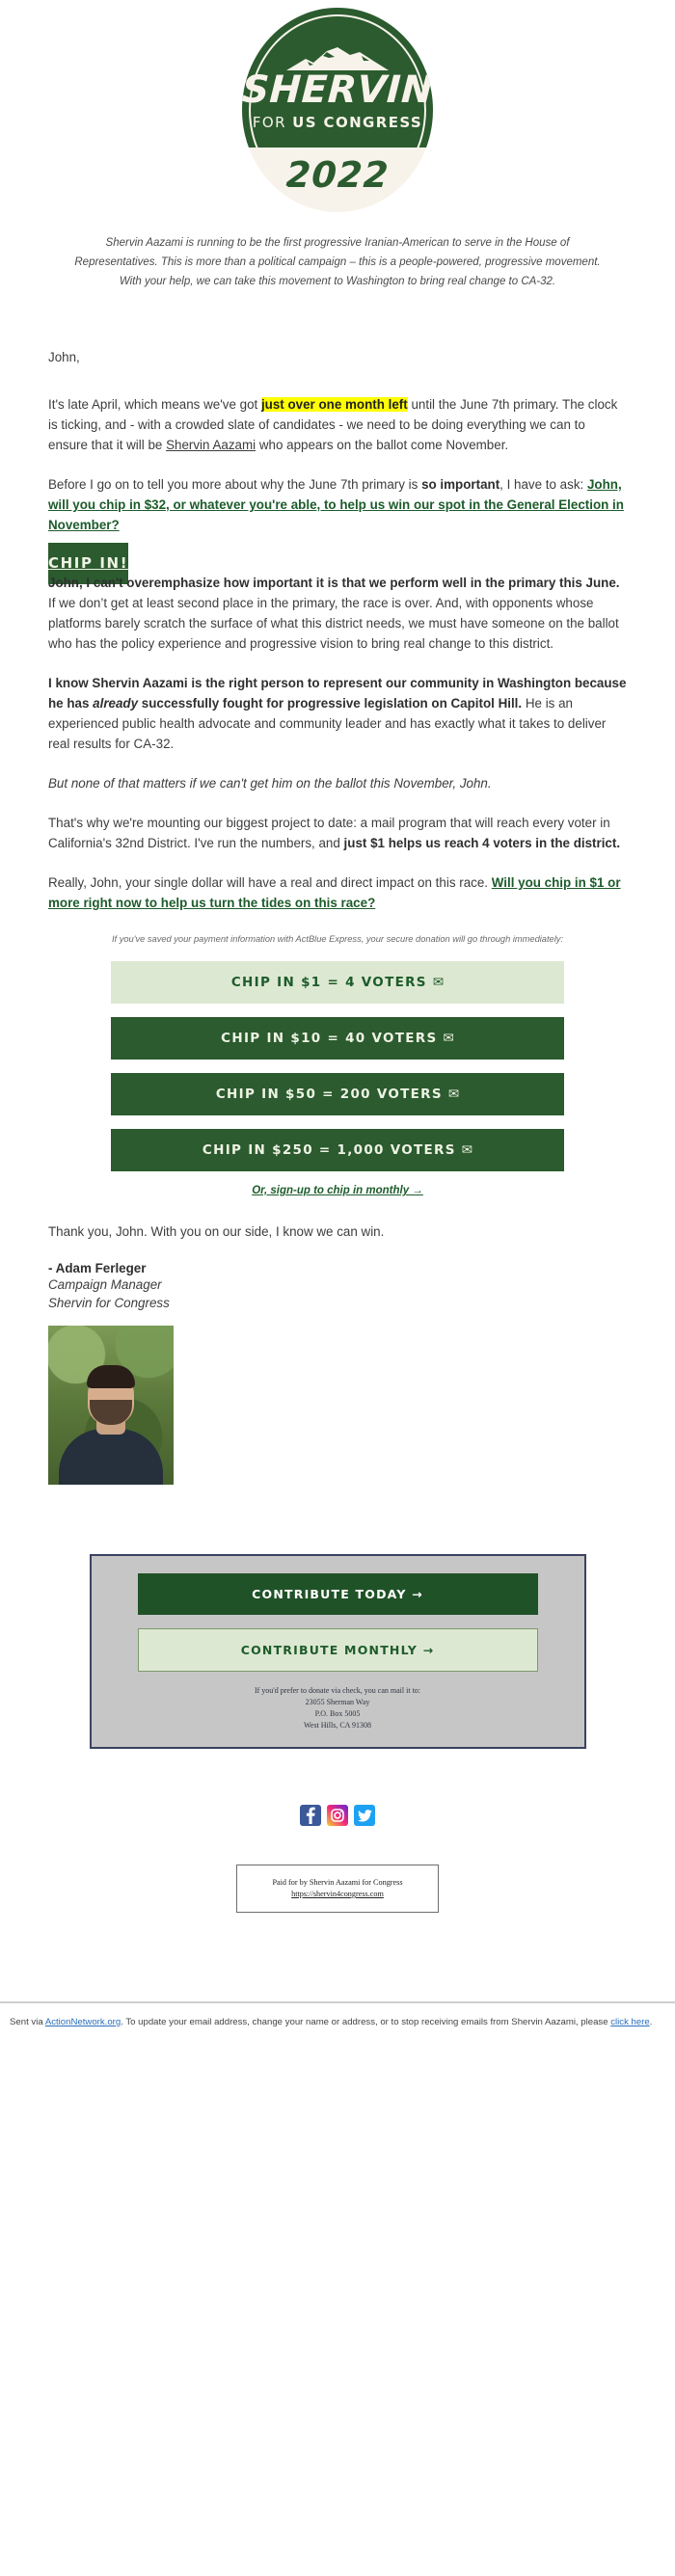 This screenshot has width=675, height=2576. I want to click on signature-name: - Adam Ferleger, so click(97, 1268).